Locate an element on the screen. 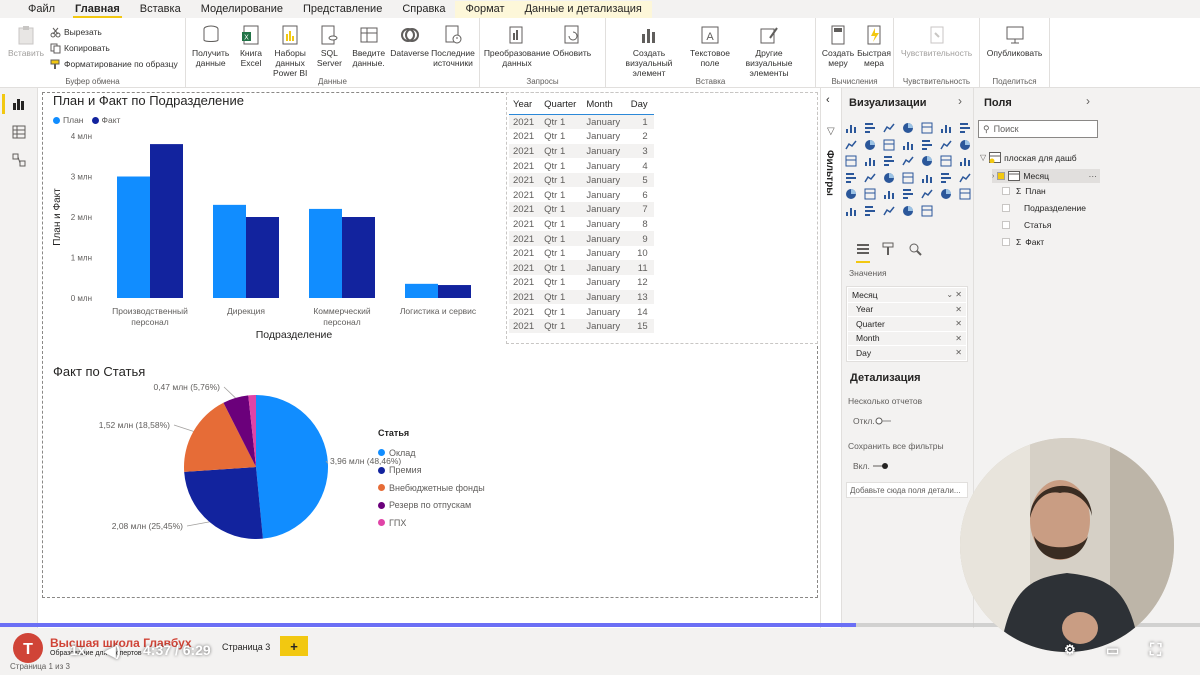 This screenshot has width=1200, height=675. chevron-down-icon: ⌄ is located at coordinates (949, 294).